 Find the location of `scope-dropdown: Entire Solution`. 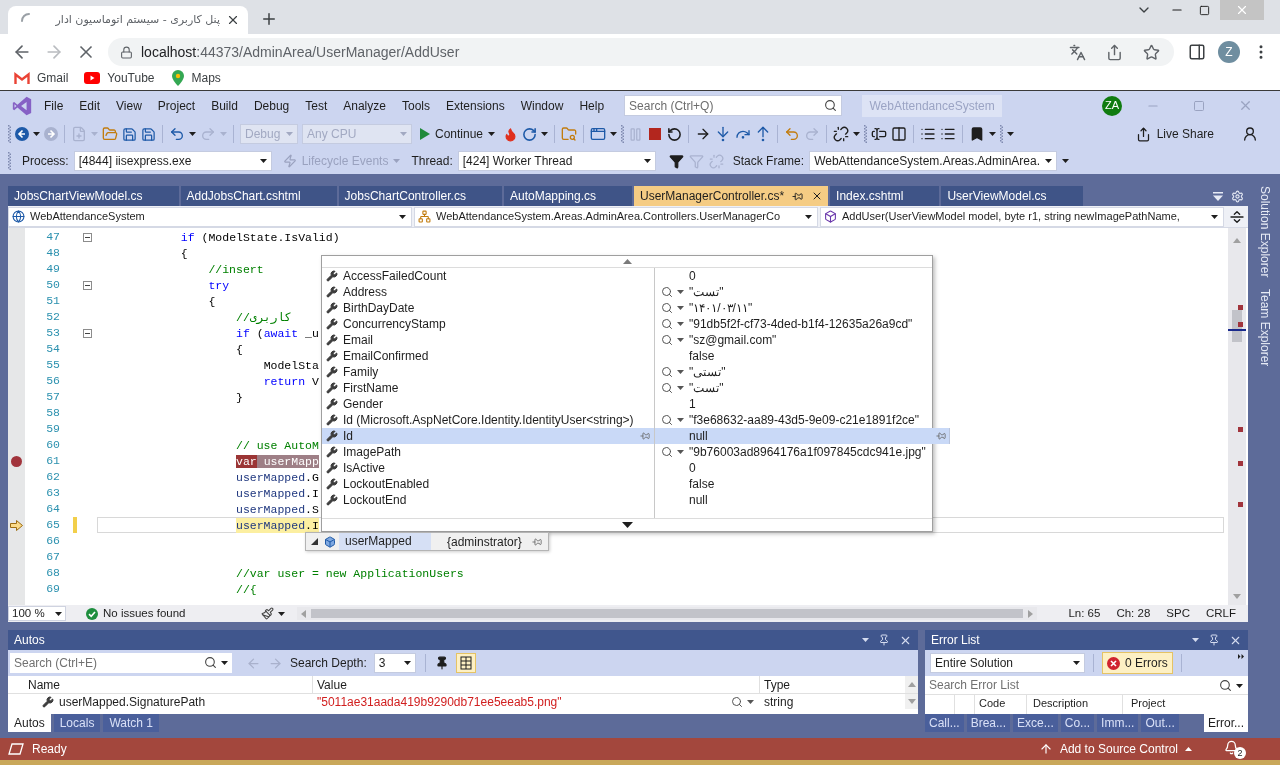

scope-dropdown: Entire Solution is located at coordinates (1007, 663).